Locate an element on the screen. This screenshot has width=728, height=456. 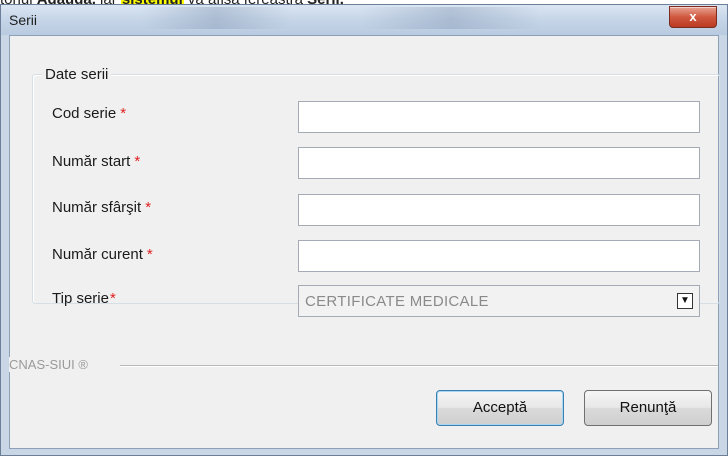
numar-curent-label: Număr curent * is located at coordinates (102, 254).